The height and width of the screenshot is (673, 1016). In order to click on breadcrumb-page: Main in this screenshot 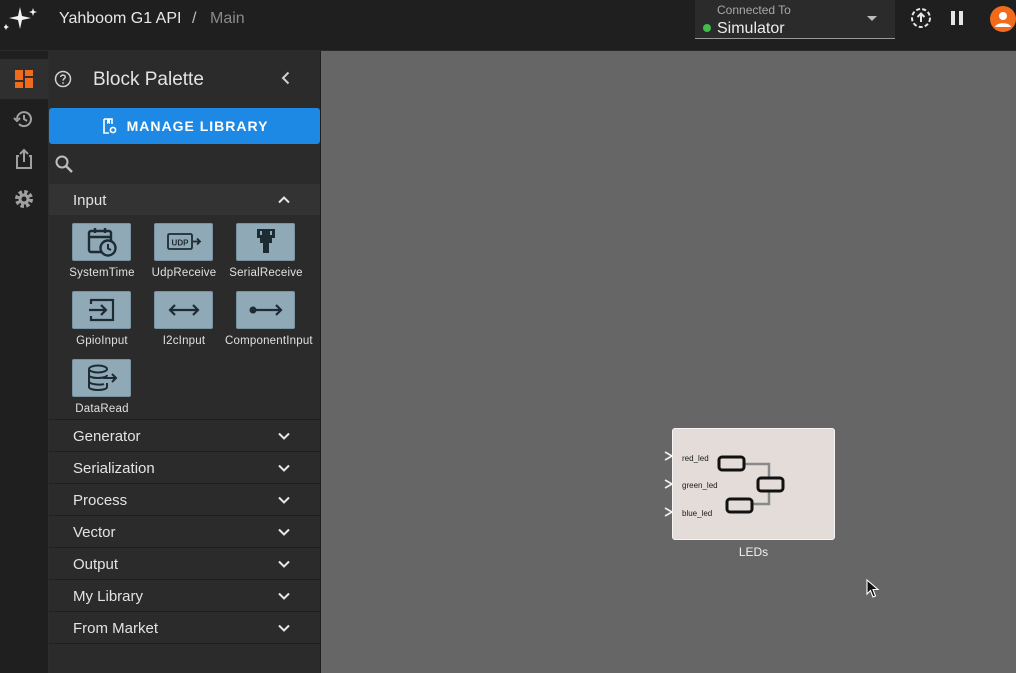, I will do `click(227, 19)`.